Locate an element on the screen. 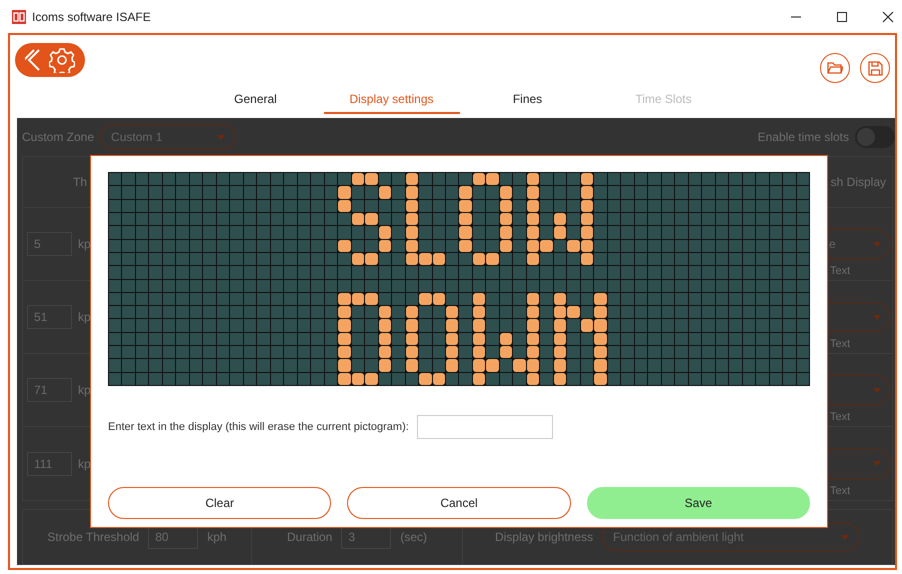 This screenshot has width=902, height=574. unit-label: (sec) is located at coordinates (414, 537).